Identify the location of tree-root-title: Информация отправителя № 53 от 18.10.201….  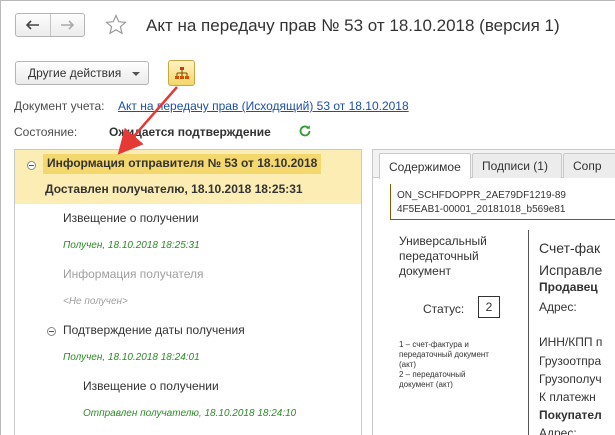
(182, 164).